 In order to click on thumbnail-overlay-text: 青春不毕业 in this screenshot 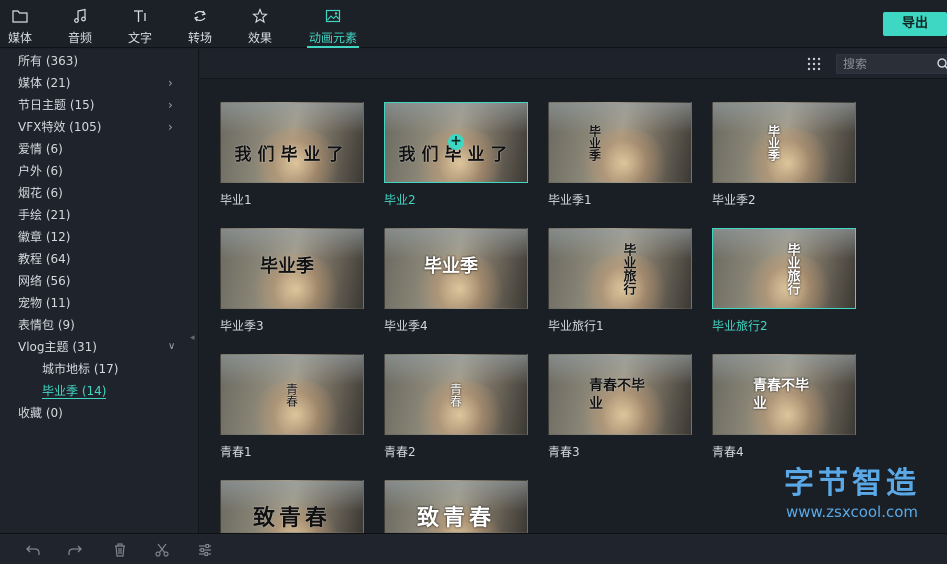, I will do `click(781, 394)`.